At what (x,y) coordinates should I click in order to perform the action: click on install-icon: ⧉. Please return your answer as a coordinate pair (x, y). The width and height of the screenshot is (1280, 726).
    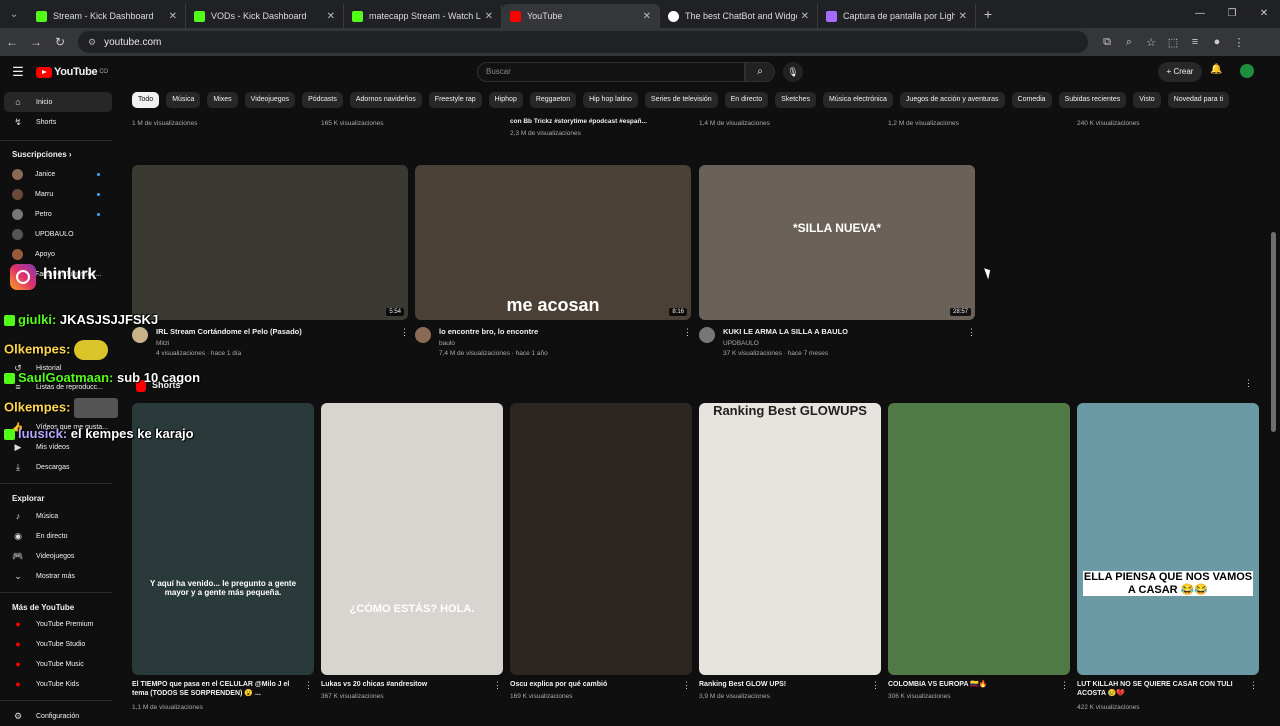
    Looking at the image, I should click on (1107, 42).